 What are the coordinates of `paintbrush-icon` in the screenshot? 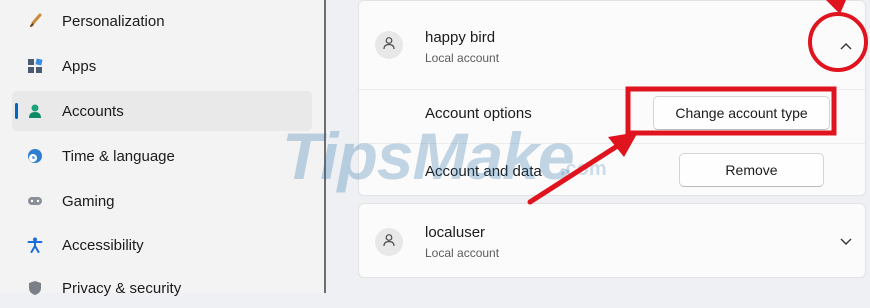 It's located at (35, 21).